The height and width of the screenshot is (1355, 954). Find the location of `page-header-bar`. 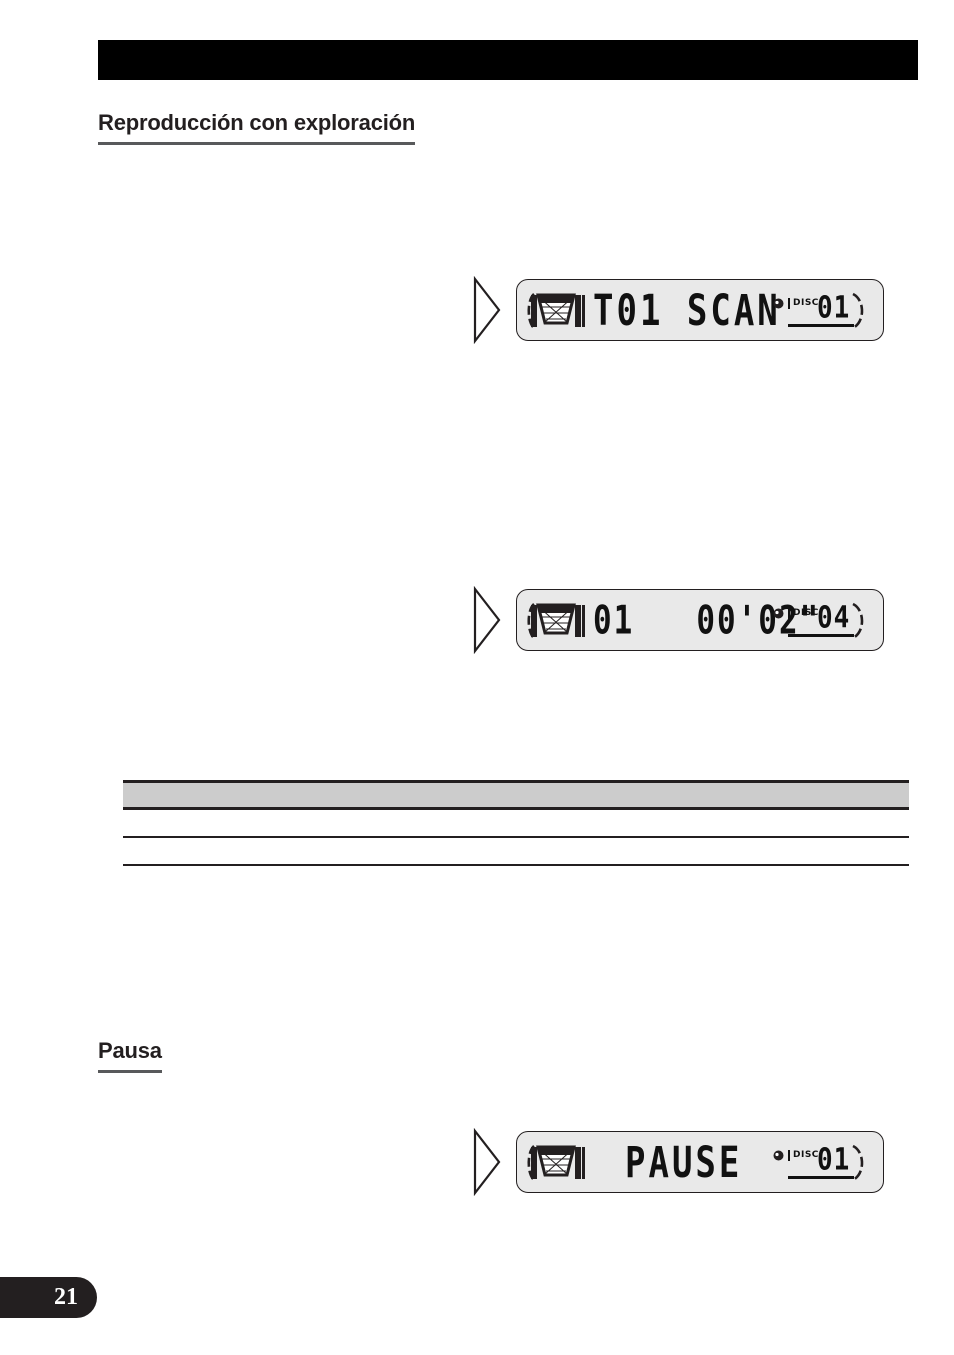

page-header-bar is located at coordinates (508, 60).